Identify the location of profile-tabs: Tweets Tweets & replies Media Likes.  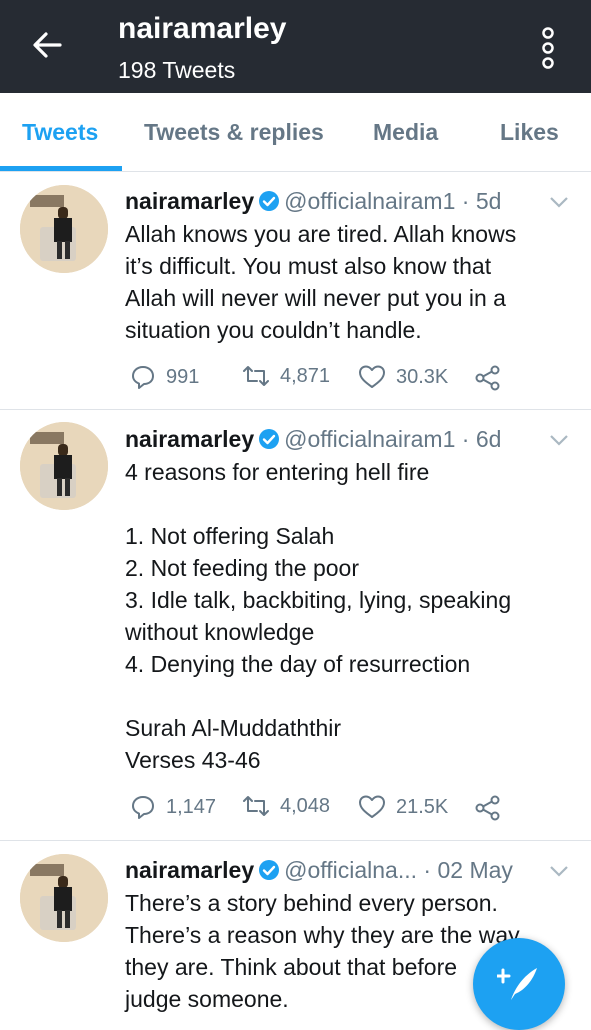
(295, 132).